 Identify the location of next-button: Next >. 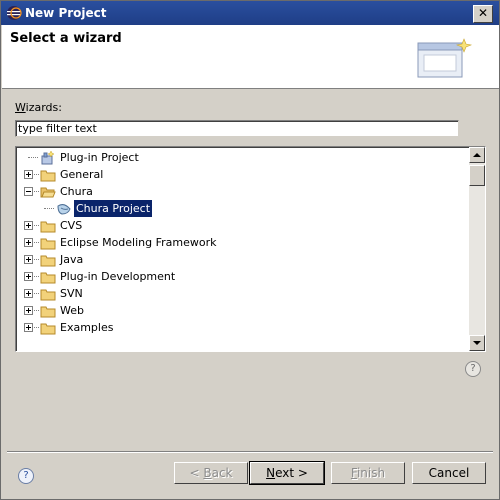
(287, 473).